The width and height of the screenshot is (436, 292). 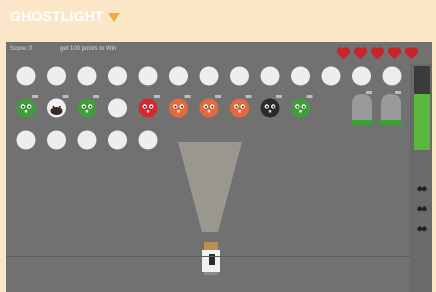 What do you see at coordinates (210, 187) in the screenshot?
I see `light-beam` at bounding box center [210, 187].